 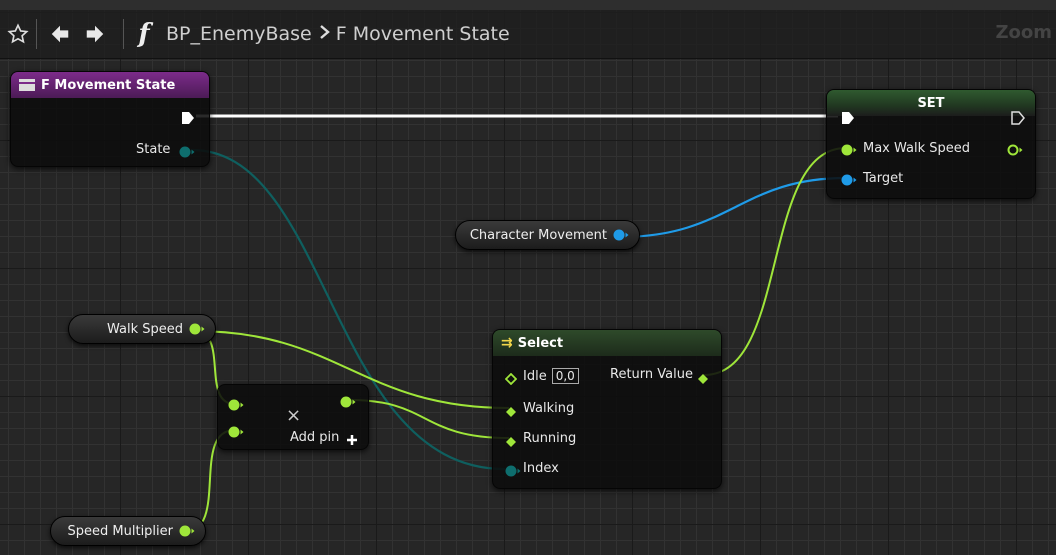 What do you see at coordinates (528, 5) in the screenshot?
I see `window-top-strip` at bounding box center [528, 5].